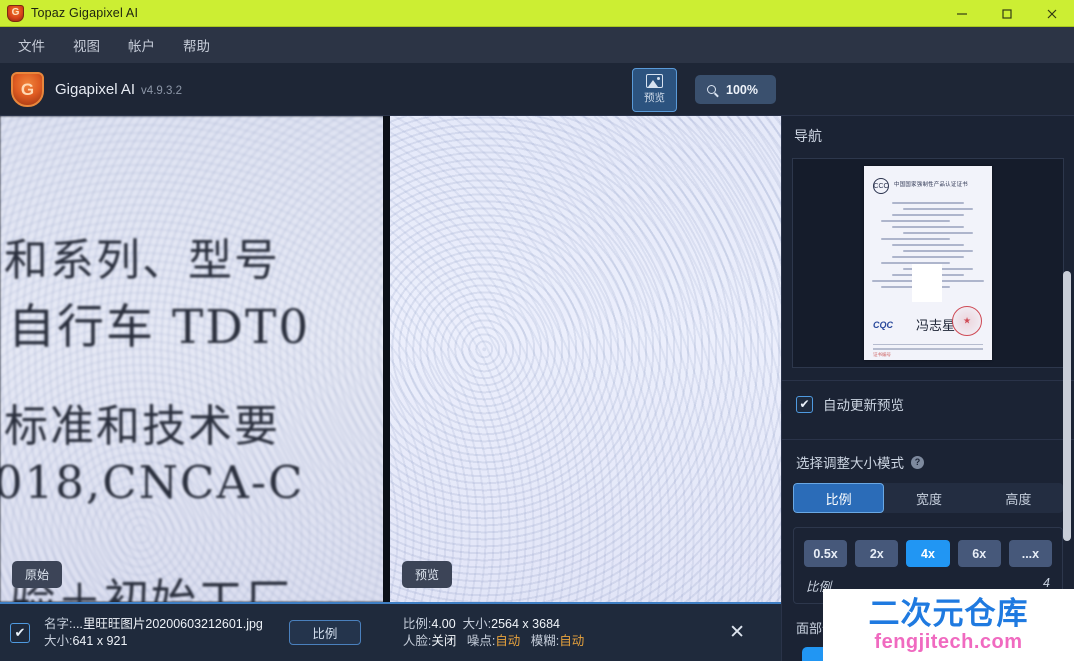 The image size is (1074, 661). Describe the element at coordinates (153, 641) in the screenshot. I see `file-size-line: 大小:641 x 921` at that location.